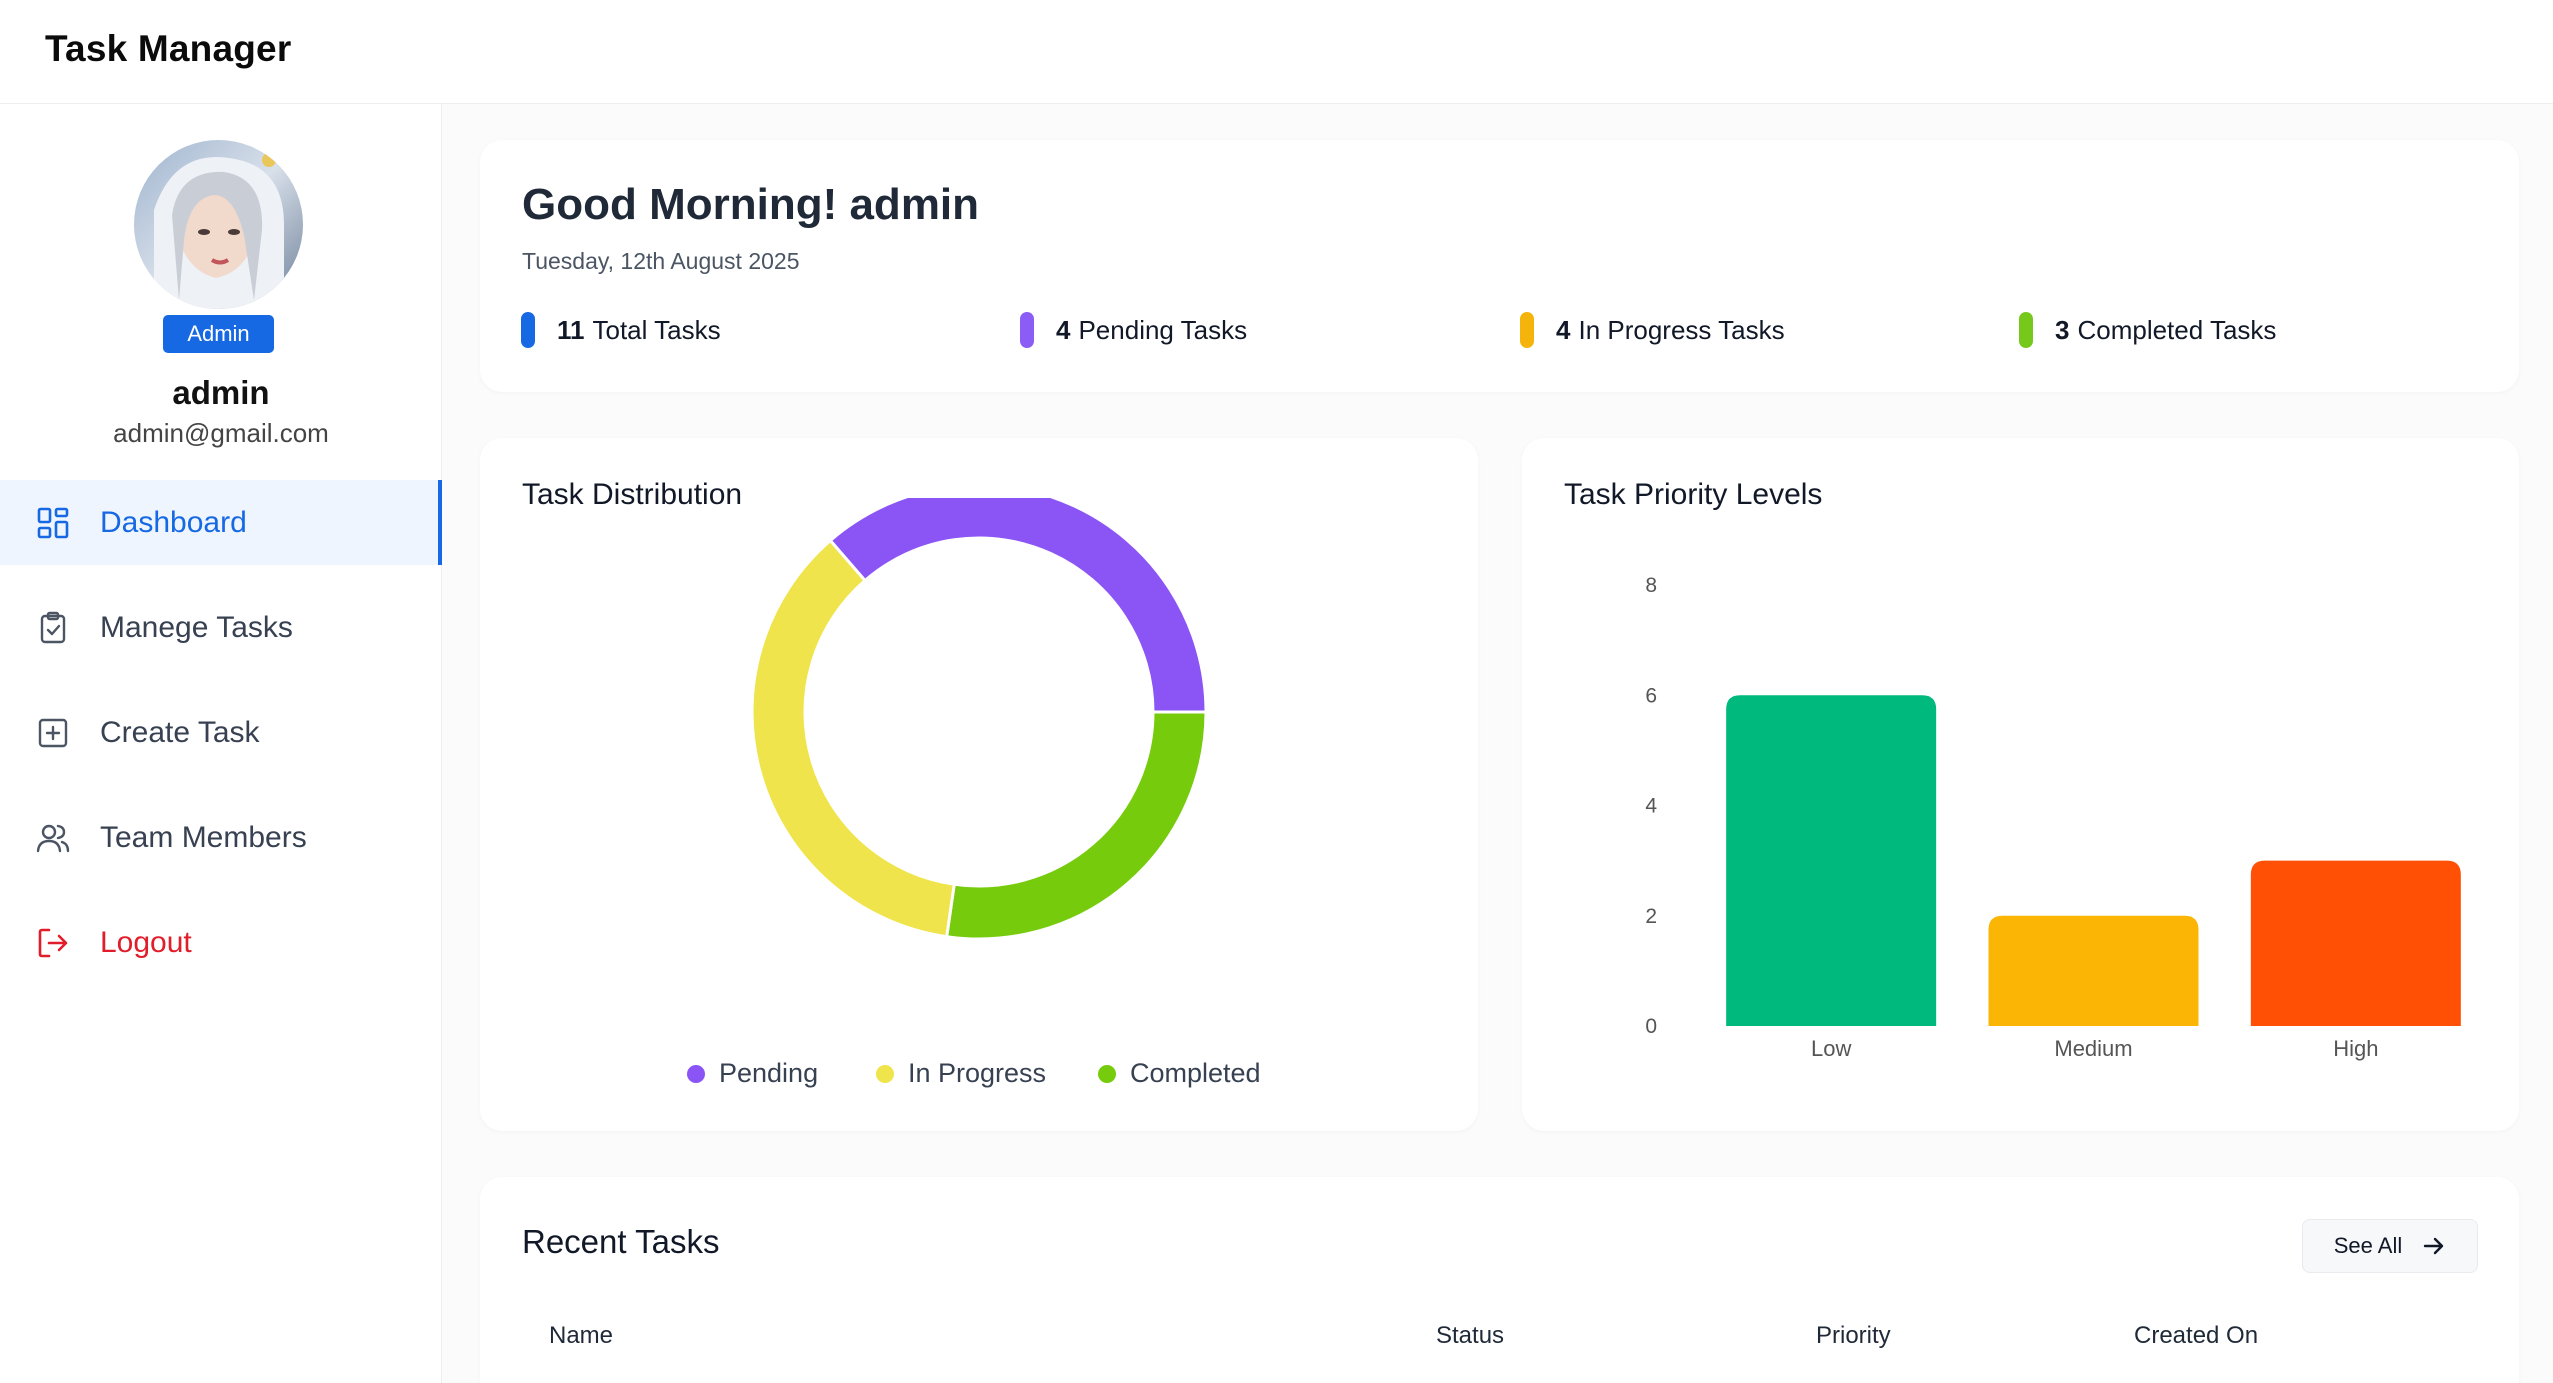 This screenshot has height=1383, width=2553. What do you see at coordinates (1163, 329) in the screenshot?
I see `stat-label: Pending Tasks` at bounding box center [1163, 329].